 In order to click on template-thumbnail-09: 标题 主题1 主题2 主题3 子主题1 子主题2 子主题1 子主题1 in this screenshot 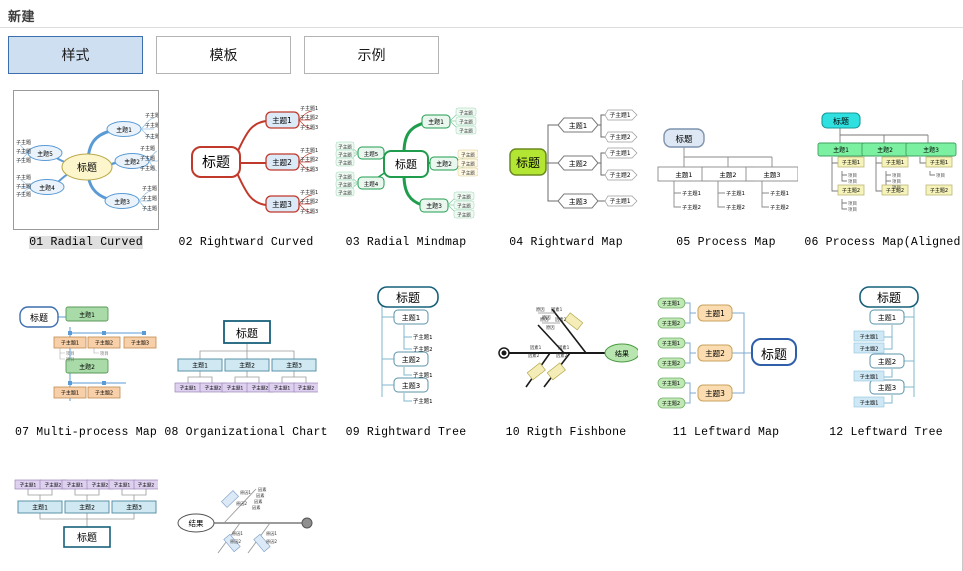, I will do `click(406, 350)`.